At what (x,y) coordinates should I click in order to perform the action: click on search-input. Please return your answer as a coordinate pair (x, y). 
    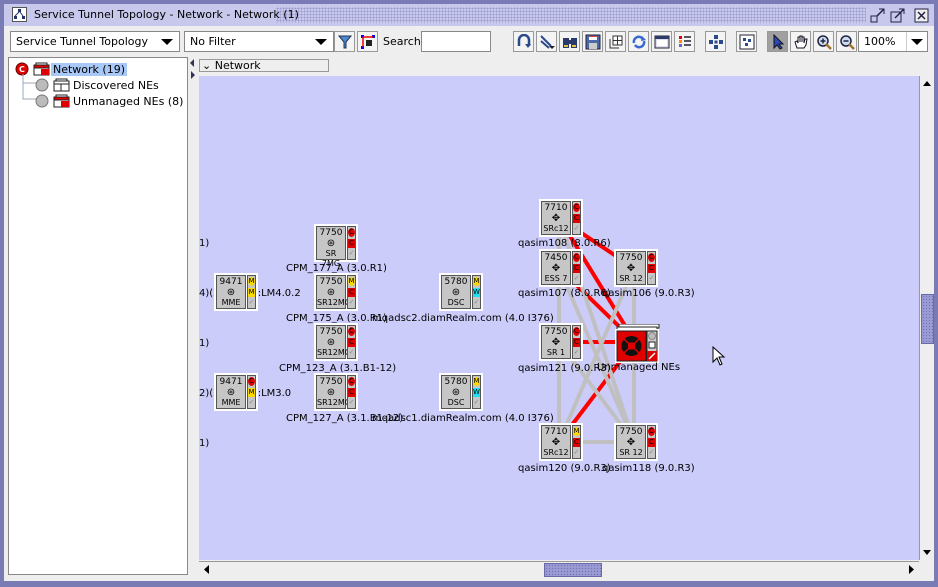
    Looking at the image, I should click on (456, 41).